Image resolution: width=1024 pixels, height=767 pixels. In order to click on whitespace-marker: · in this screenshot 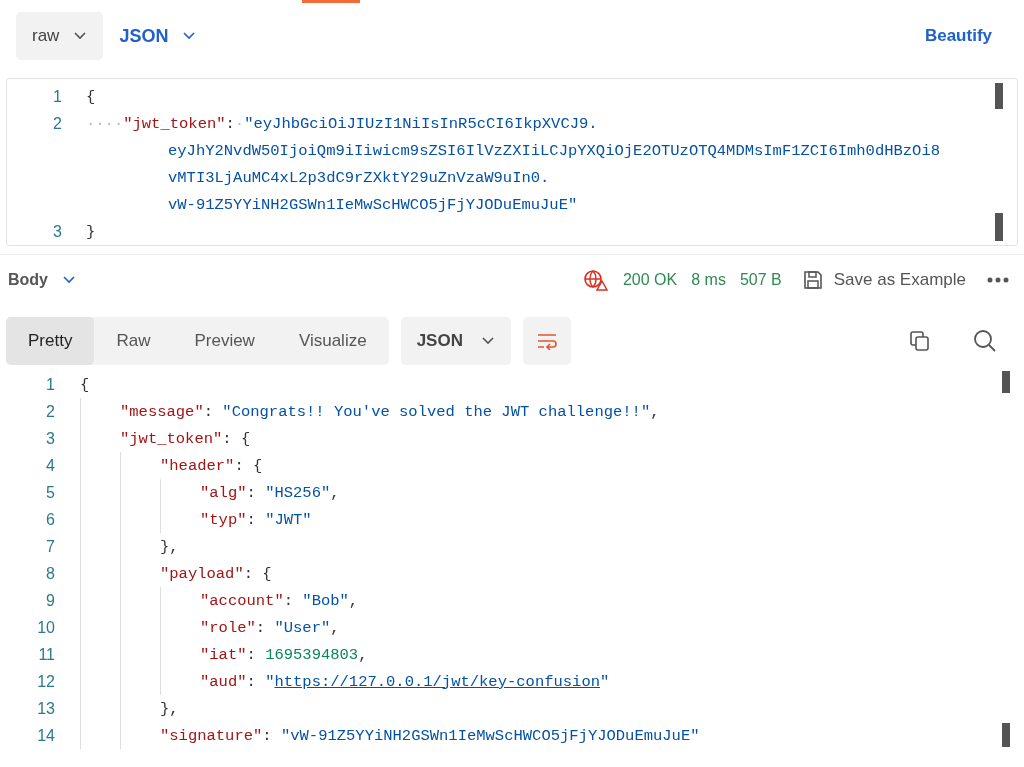, I will do `click(239, 123)`.